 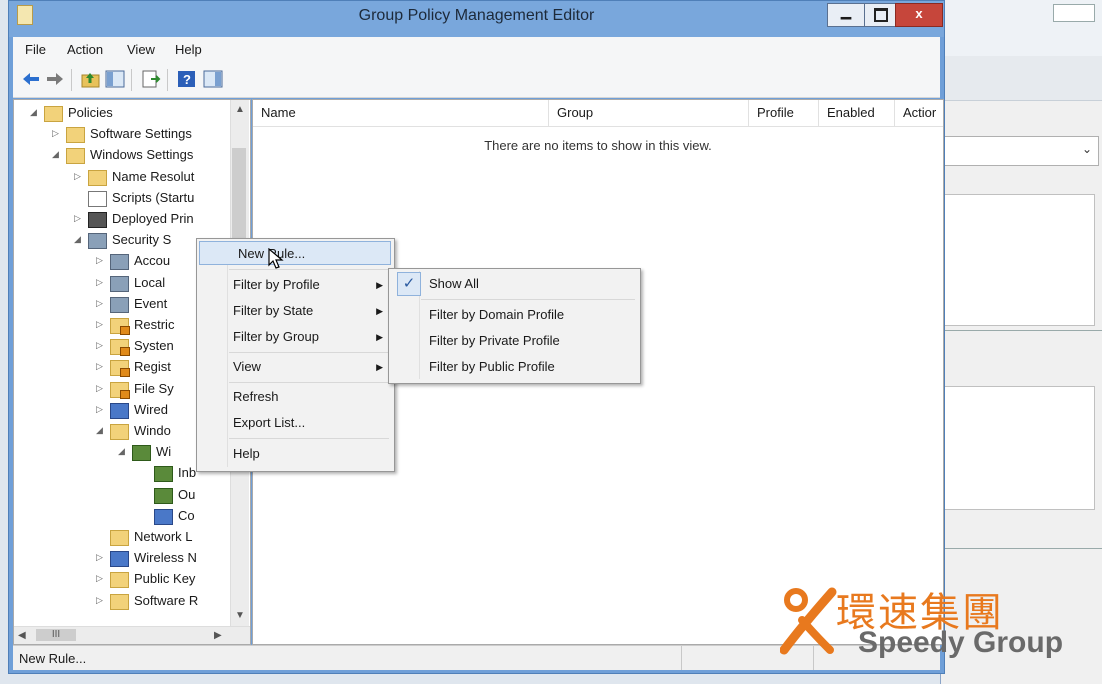 What do you see at coordinates (247, 366) in the screenshot?
I see `menu-item-label: View` at bounding box center [247, 366].